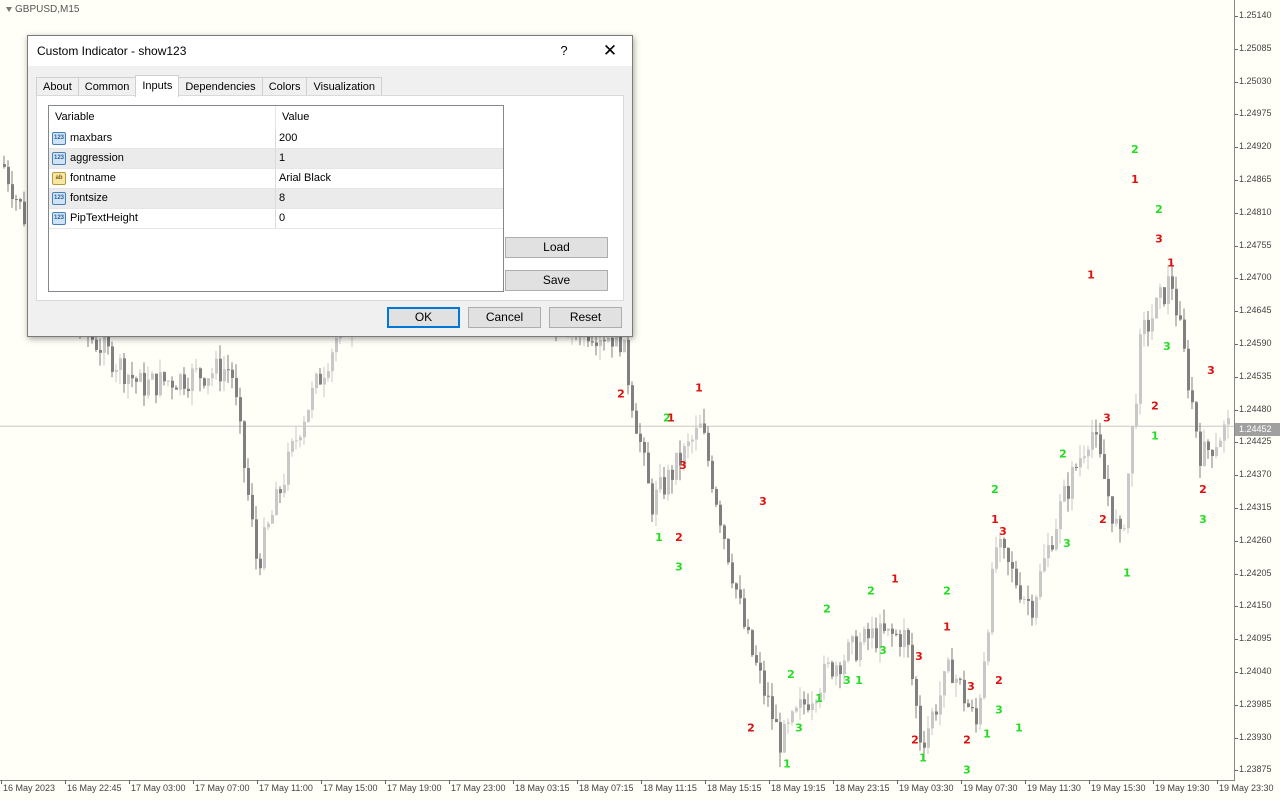 This screenshot has width=1280, height=800. I want to click on param-row: 123 PipTextHeight 0, so click(276, 219).